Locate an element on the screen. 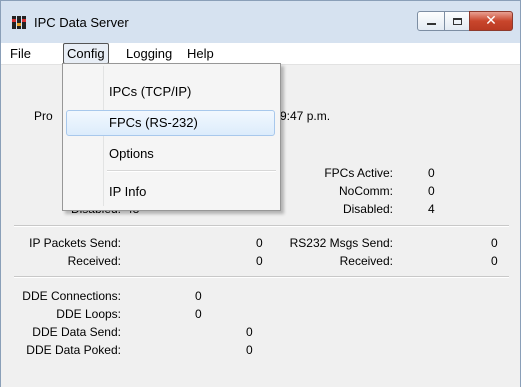 This screenshot has height=387, width=521. ip-received-value: 0 is located at coordinates (259, 261).